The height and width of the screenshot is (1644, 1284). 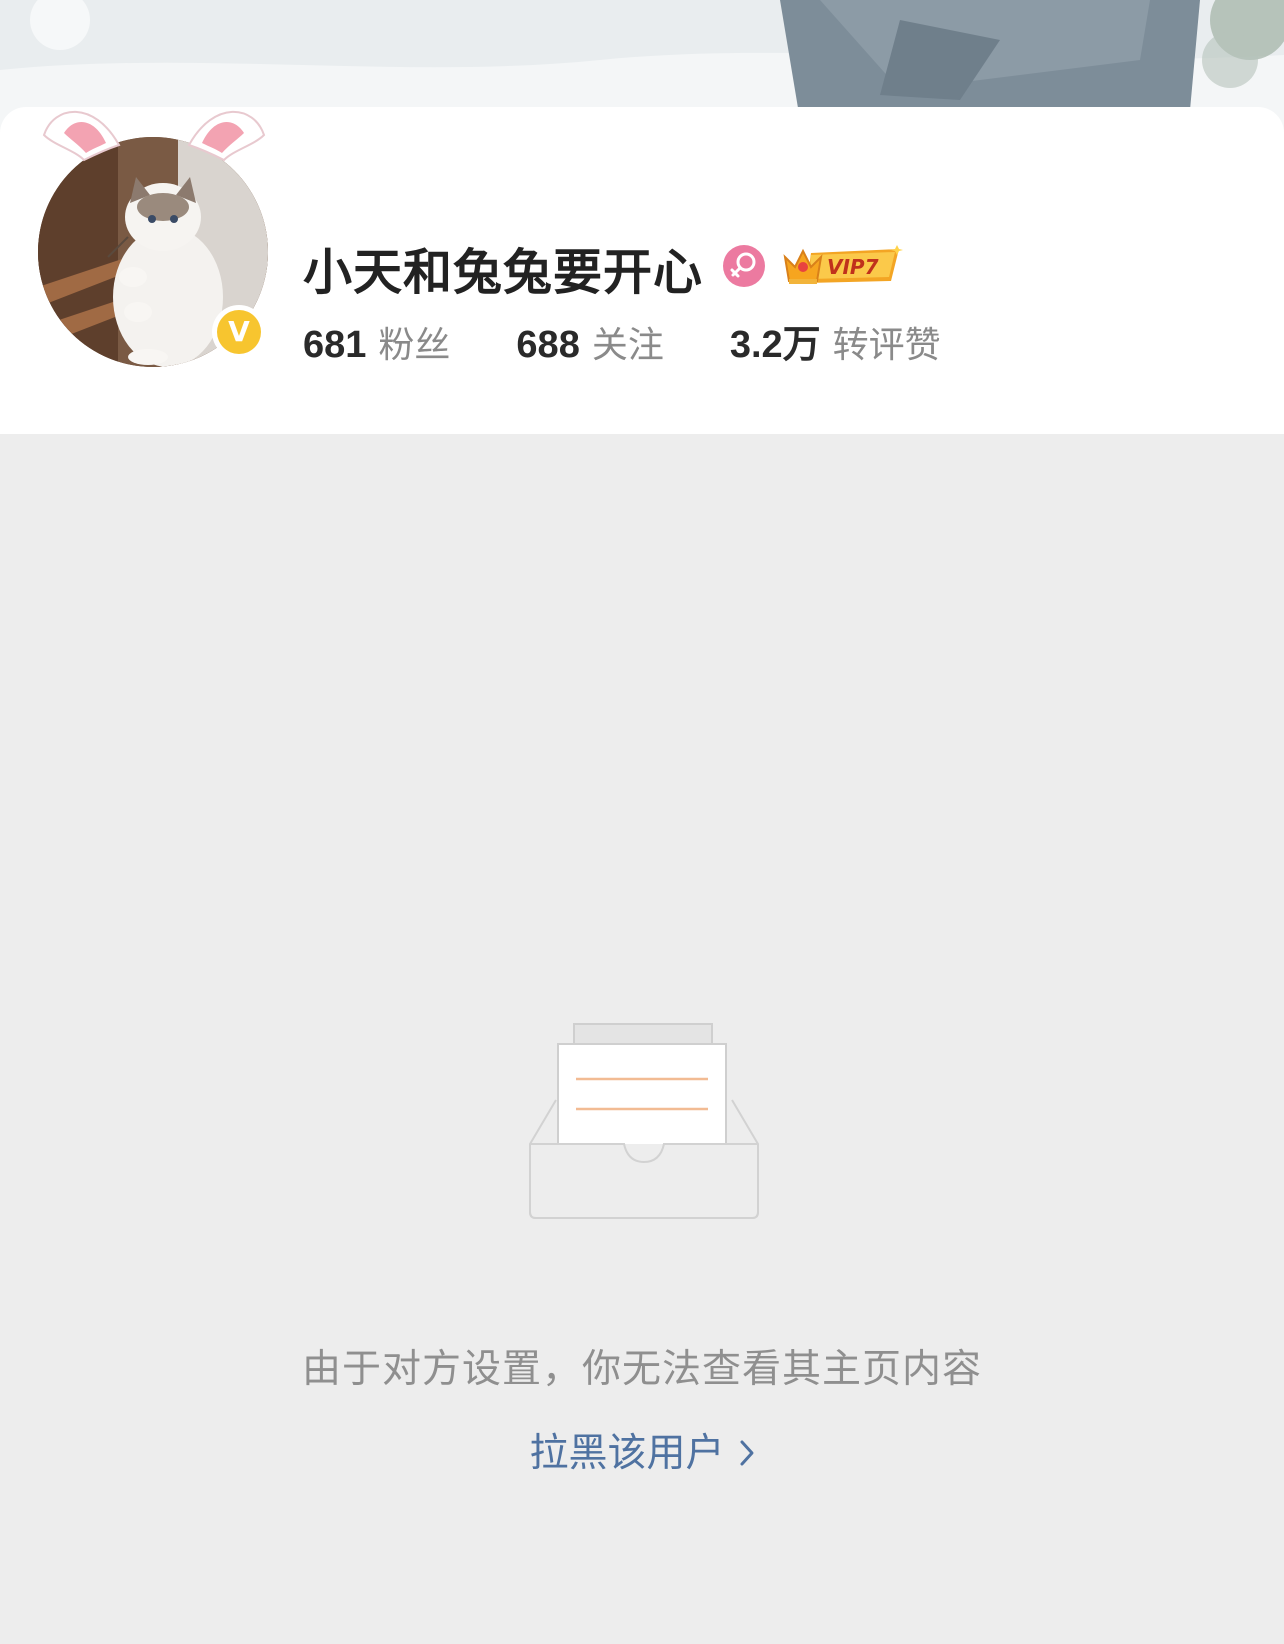 I want to click on username-row: 小天和兔兔要开心 VIP7, so click(x=604, y=269).